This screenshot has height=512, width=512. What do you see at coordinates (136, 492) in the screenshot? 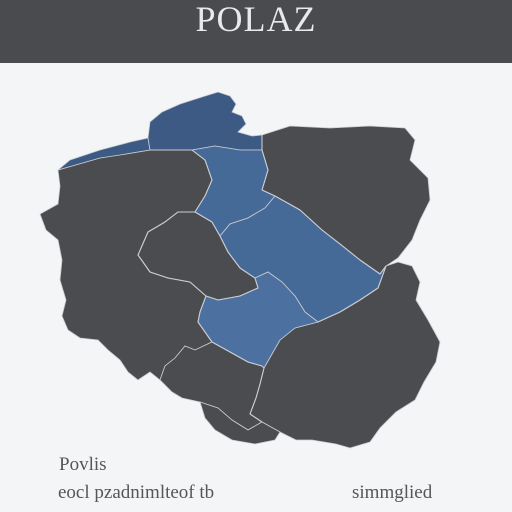
I see `caption-text-left: eocl pzadnimlteof tb` at bounding box center [136, 492].